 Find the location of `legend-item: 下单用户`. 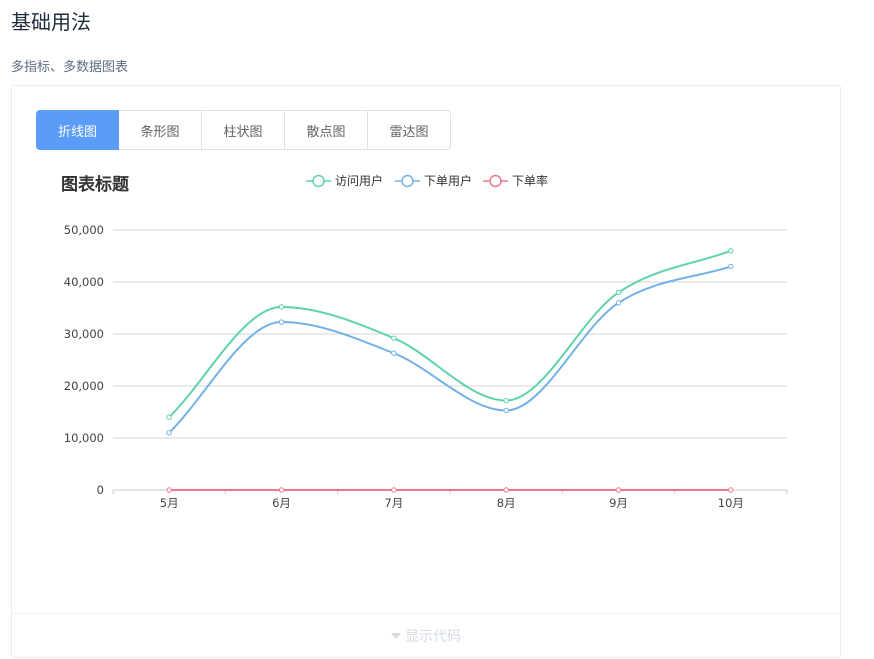

legend-item: 下单用户 is located at coordinates (433, 180).